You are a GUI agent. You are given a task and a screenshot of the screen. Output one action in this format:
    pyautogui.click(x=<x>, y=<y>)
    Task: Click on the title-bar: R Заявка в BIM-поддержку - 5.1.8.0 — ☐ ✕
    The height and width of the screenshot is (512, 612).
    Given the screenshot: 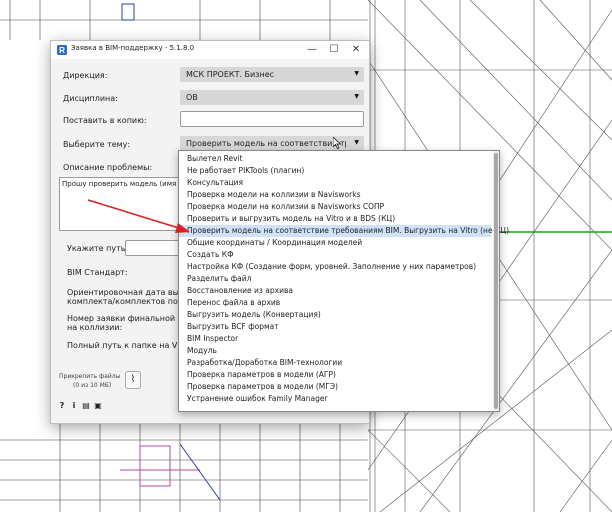 What is the action you would take?
    pyautogui.click(x=210, y=50)
    